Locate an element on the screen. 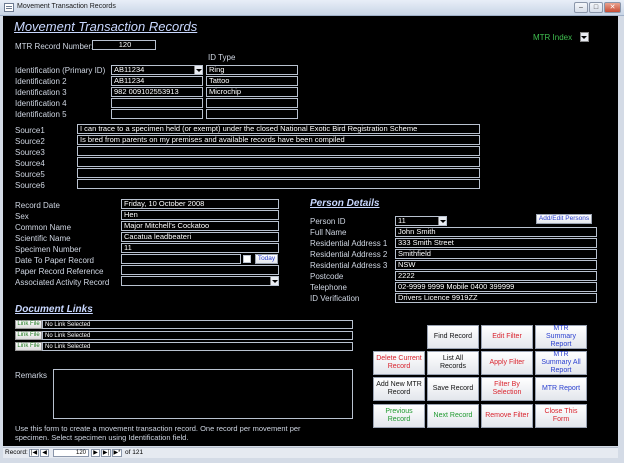 This screenshot has width=624, height=463. mtr-summary-report-button: MTR Summary Report is located at coordinates (561, 337).